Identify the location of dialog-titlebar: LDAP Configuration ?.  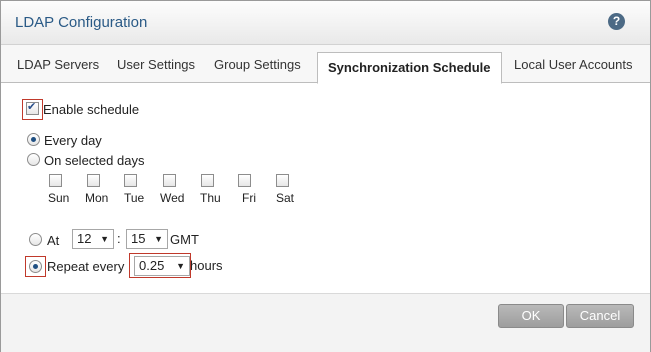
(325, 23).